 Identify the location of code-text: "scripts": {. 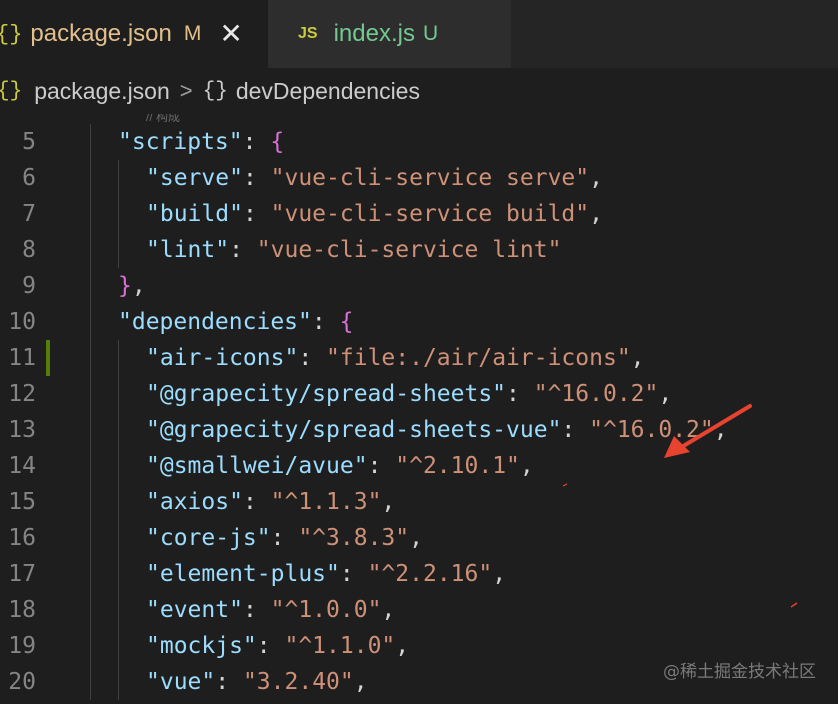
(201, 142).